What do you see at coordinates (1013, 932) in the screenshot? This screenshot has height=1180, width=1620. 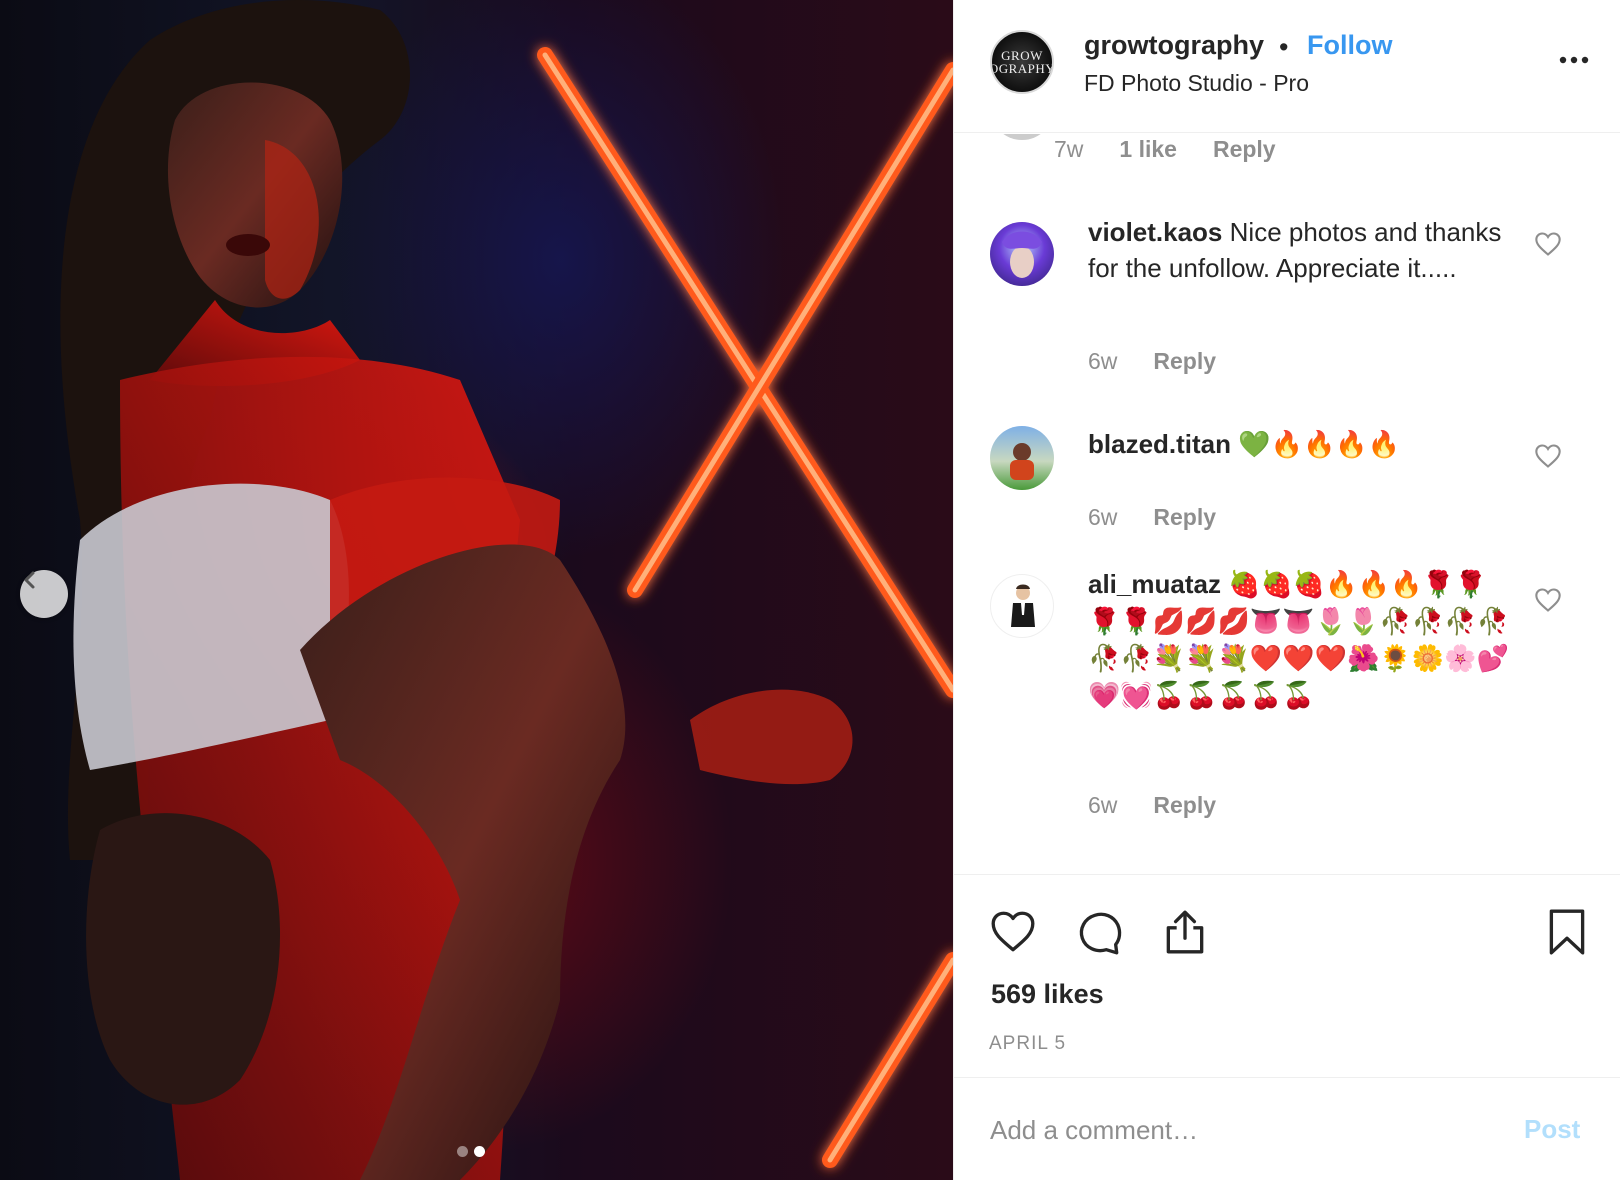 I see `heart-icon` at bounding box center [1013, 932].